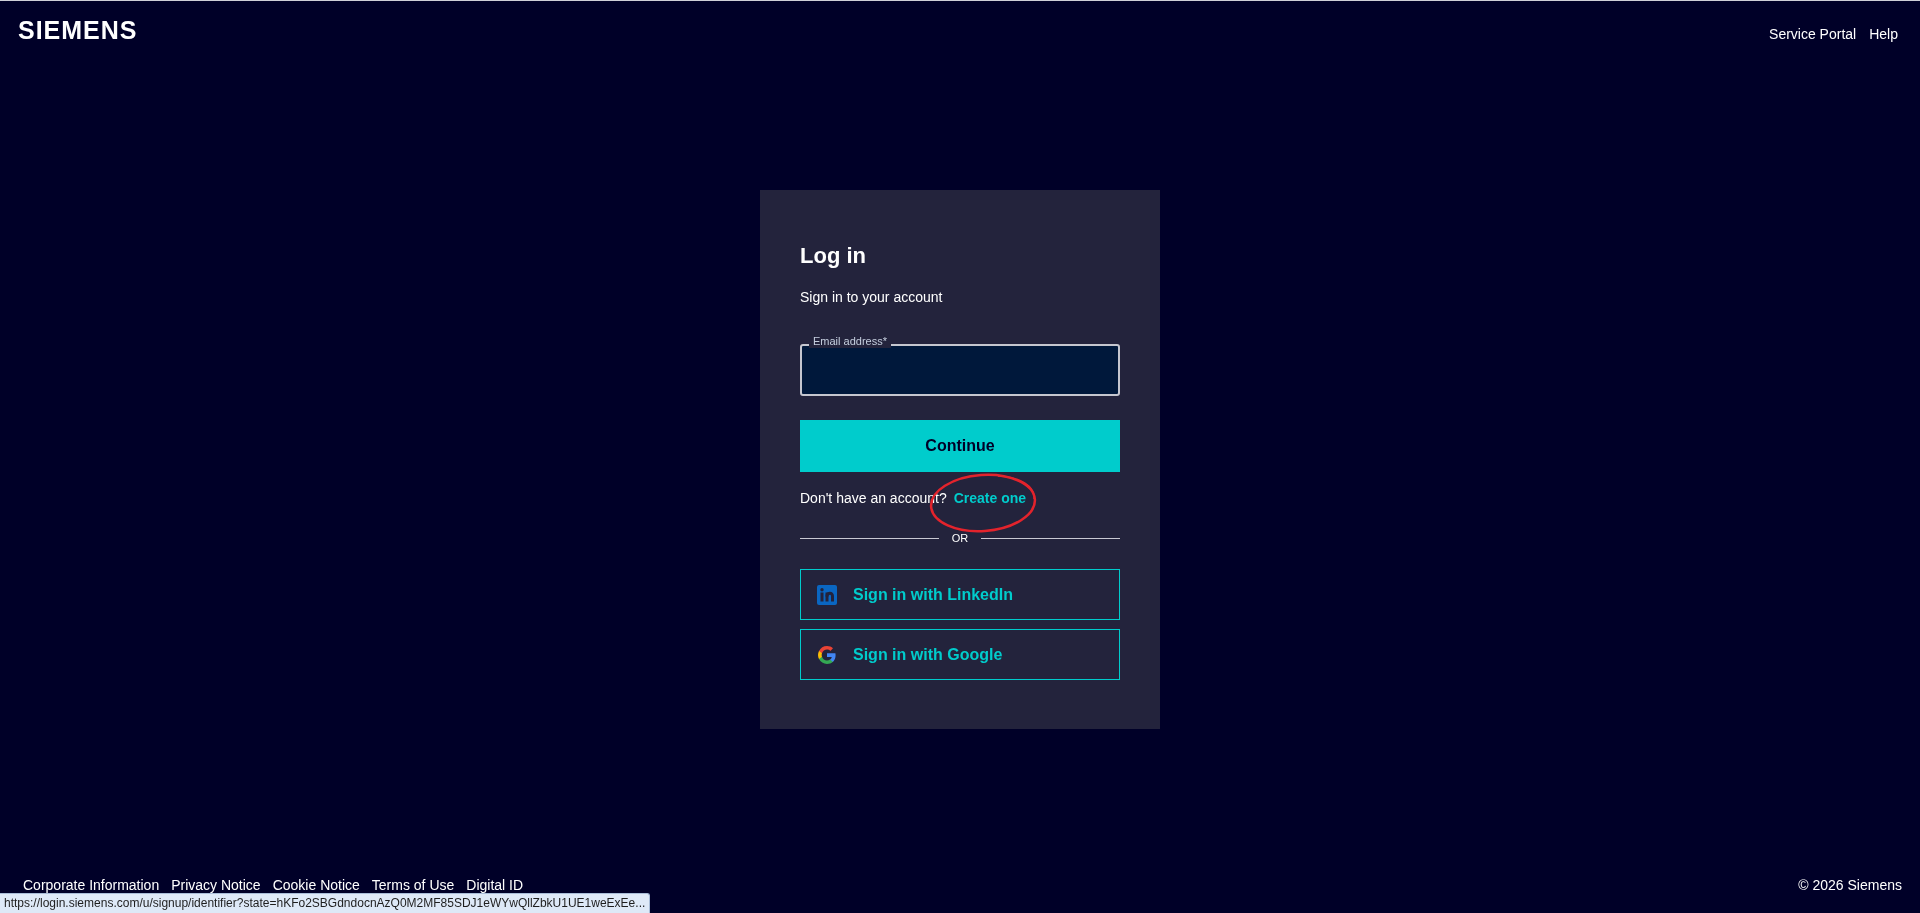 This screenshot has width=1920, height=913. I want to click on footer-link: Terms of Use, so click(413, 885).